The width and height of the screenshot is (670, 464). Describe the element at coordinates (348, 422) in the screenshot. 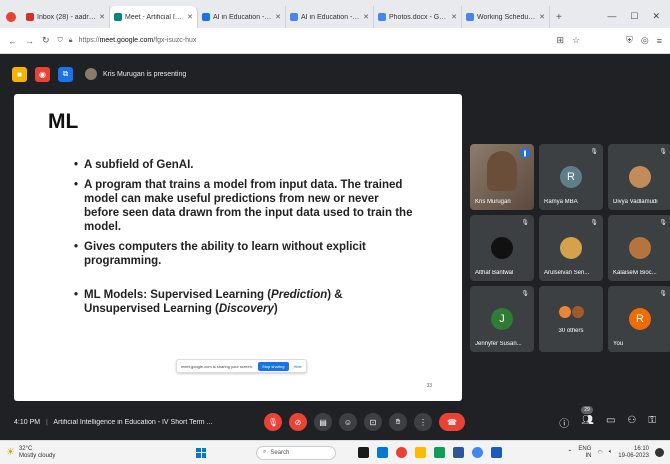

I see `emoji-button: ☺` at that location.